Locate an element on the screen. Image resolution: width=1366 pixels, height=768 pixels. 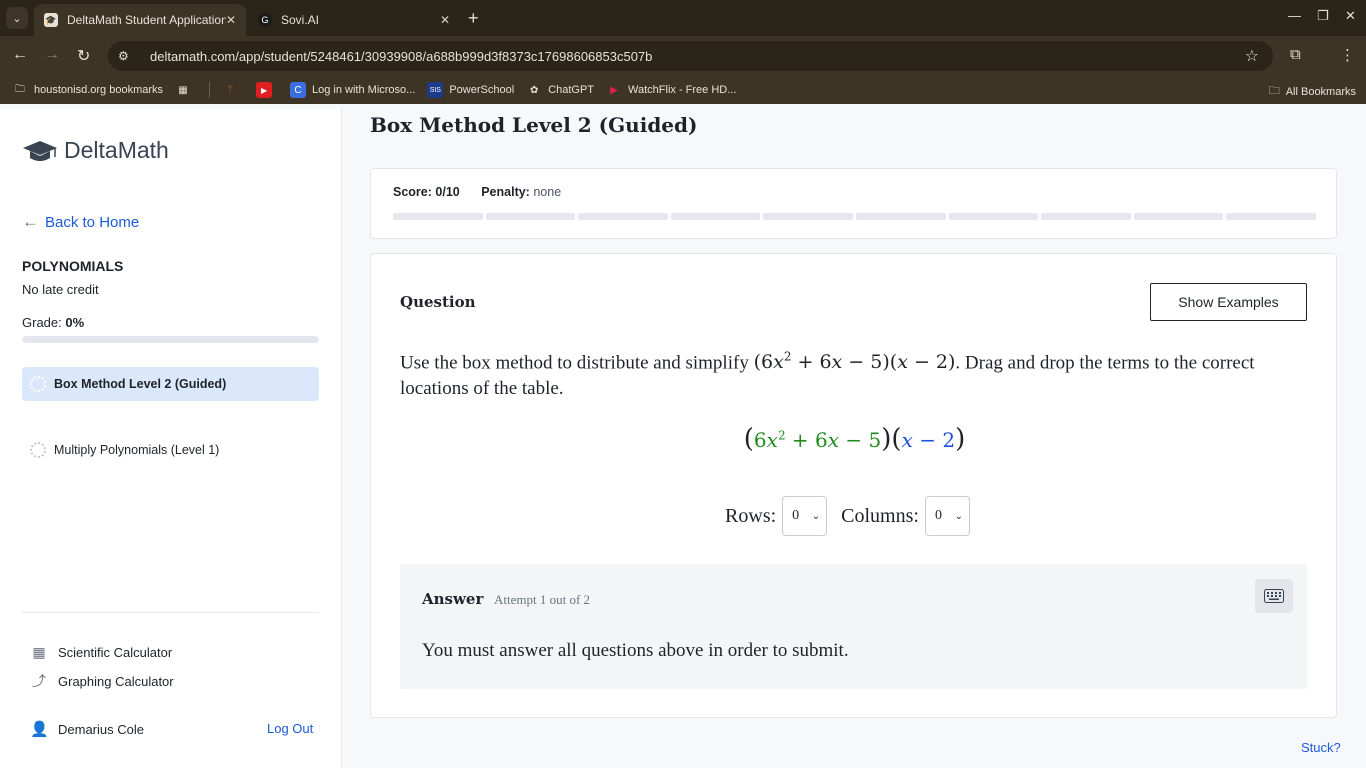
bookmark-star-icon: ☆ is located at coordinates (1252, 56).